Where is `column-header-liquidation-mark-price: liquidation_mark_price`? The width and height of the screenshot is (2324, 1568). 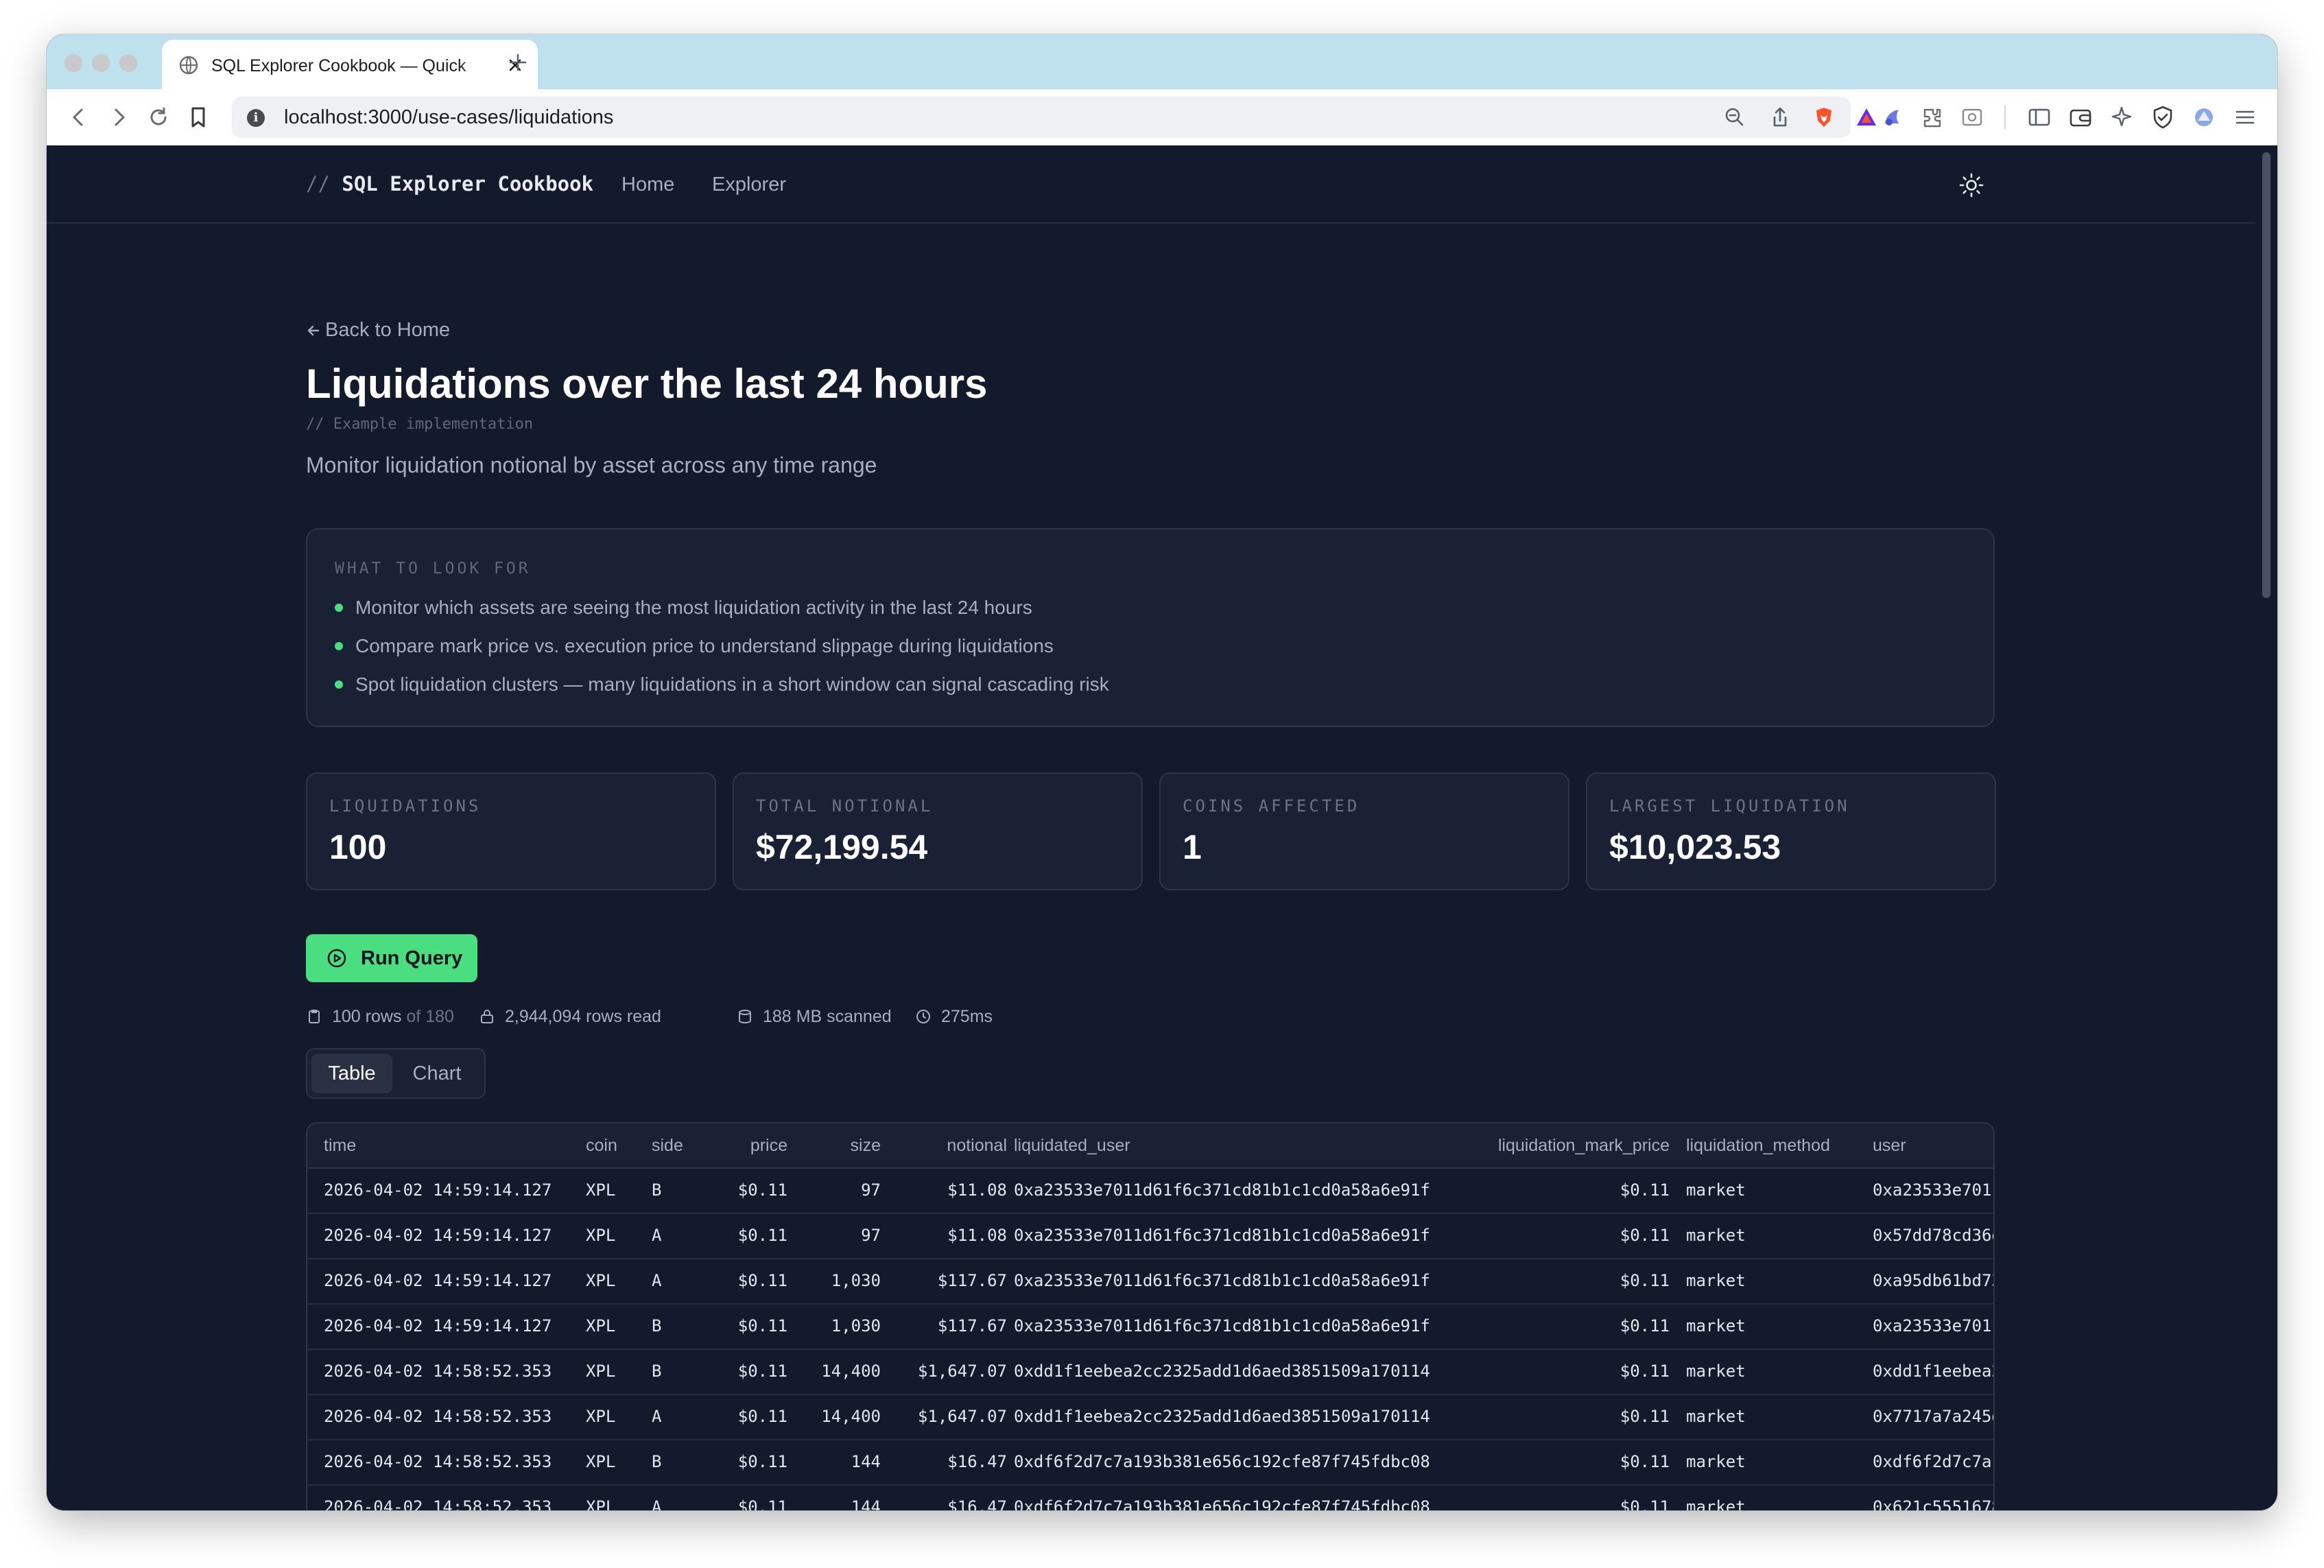
column-header-liquidation-mark-price: liquidation_mark_price is located at coordinates (1547, 1145).